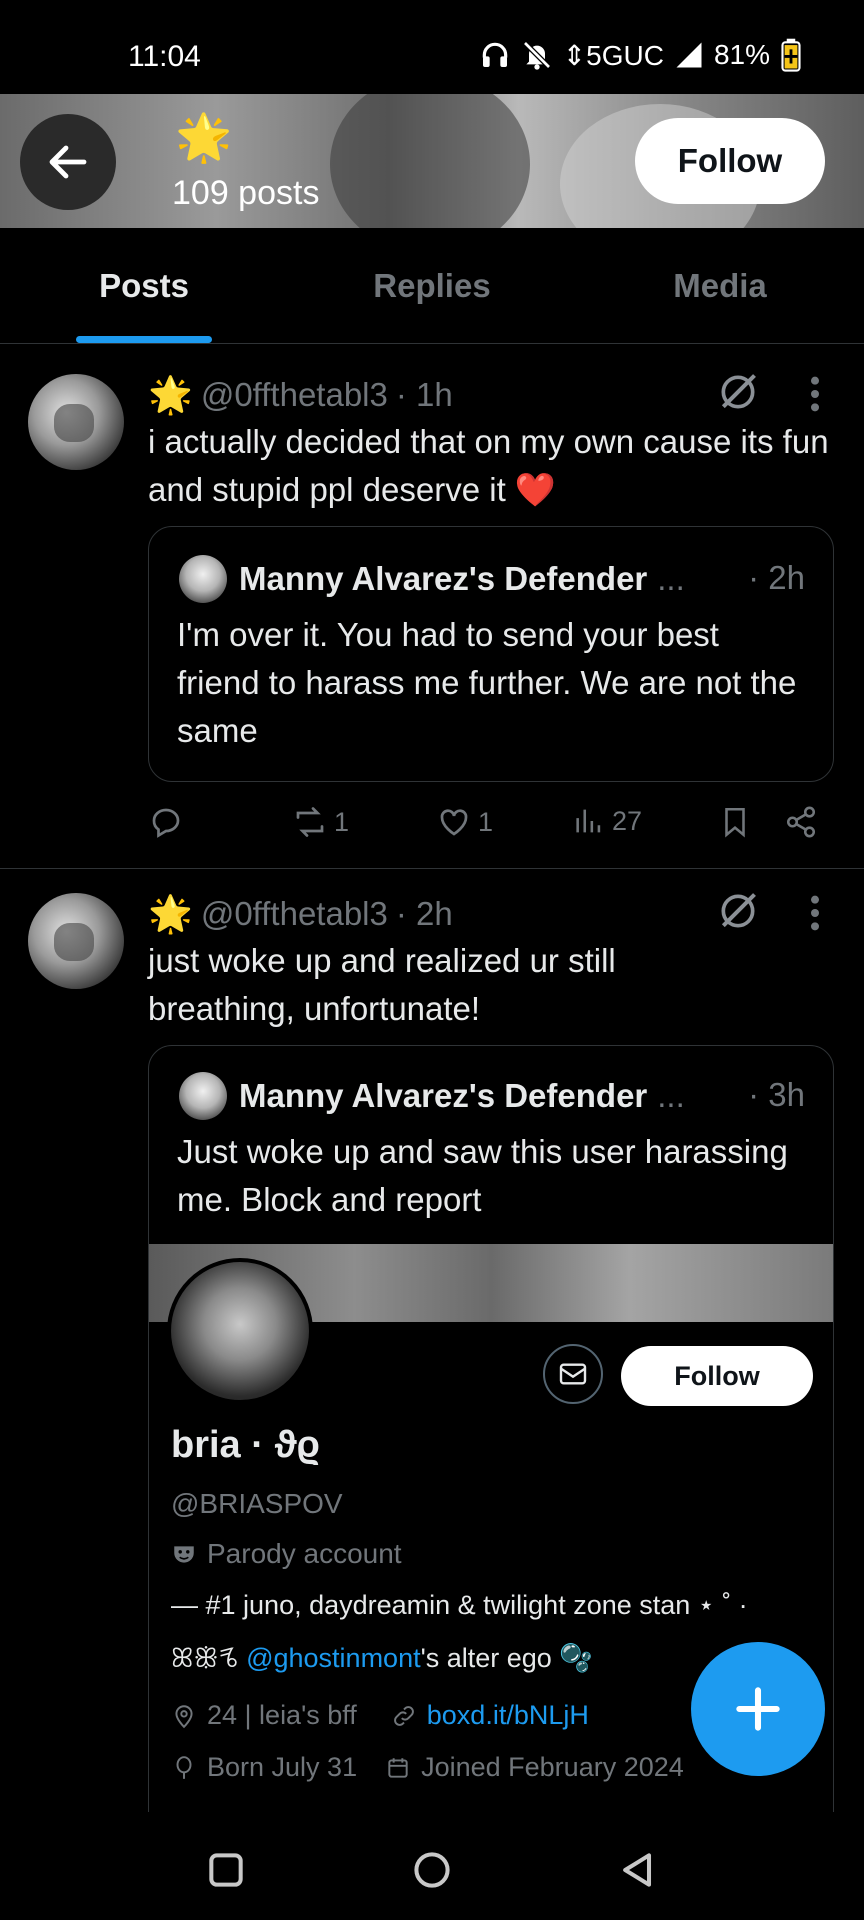 Image resolution: width=864 pixels, height=1920 pixels. I want to click on system-nav-bar, so click(432, 1866).